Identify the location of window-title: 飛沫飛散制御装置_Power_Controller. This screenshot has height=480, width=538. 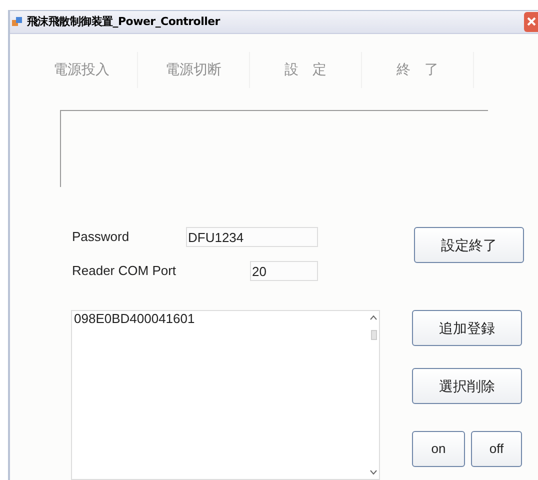
(123, 22).